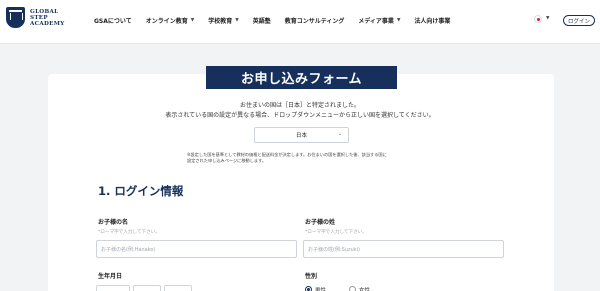  Describe the element at coordinates (47, 23) in the screenshot. I see `brand-line-3: ACADEMY` at that location.